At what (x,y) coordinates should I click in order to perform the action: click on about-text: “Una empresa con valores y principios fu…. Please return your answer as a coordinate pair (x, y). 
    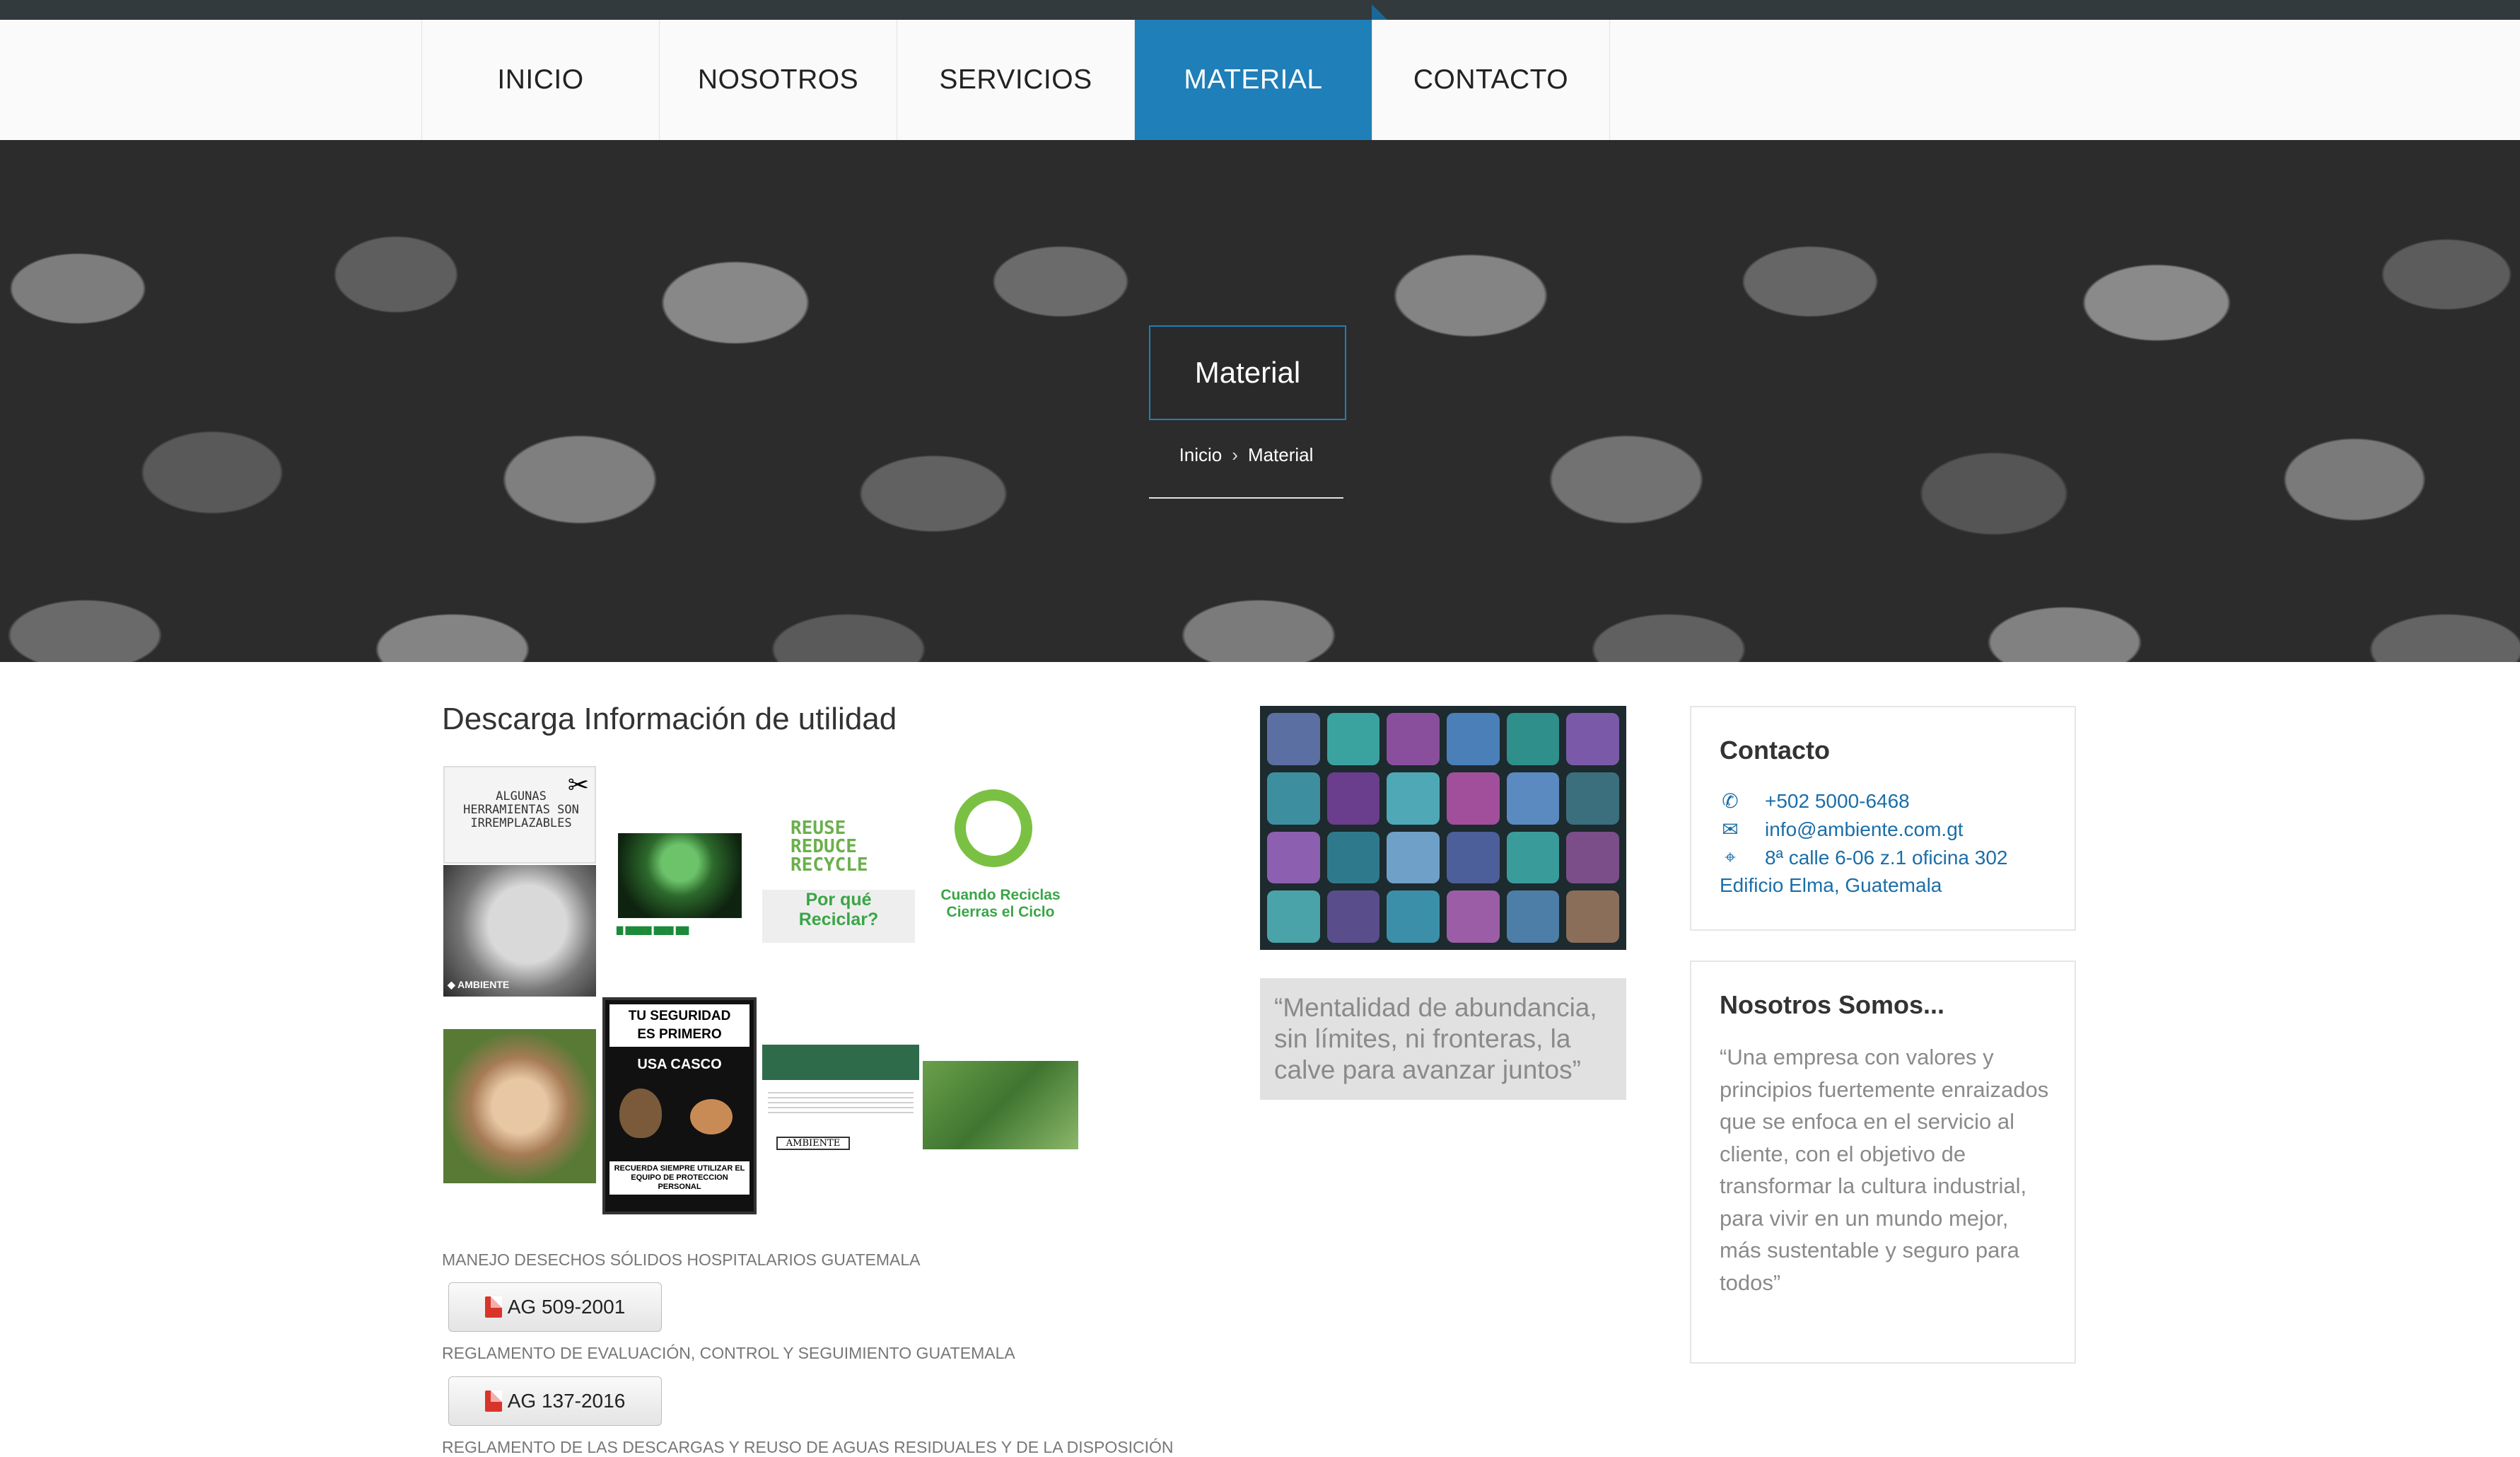
    Looking at the image, I should click on (1884, 1170).